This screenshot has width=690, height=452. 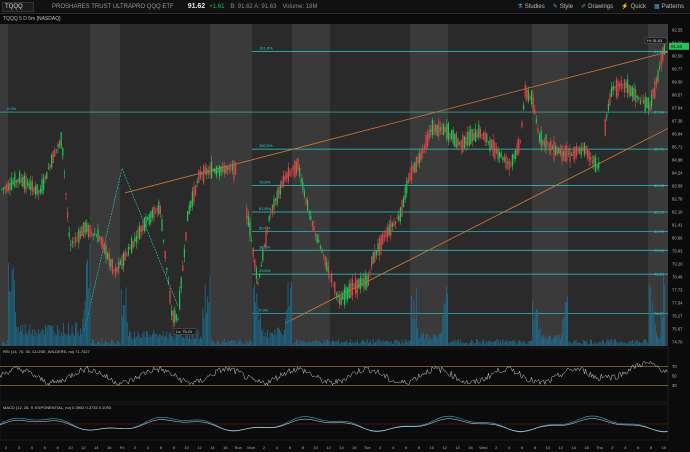 What do you see at coordinates (677, 225) in the screenshot?
I see `price-axis-tick: 81.41` at bounding box center [677, 225].